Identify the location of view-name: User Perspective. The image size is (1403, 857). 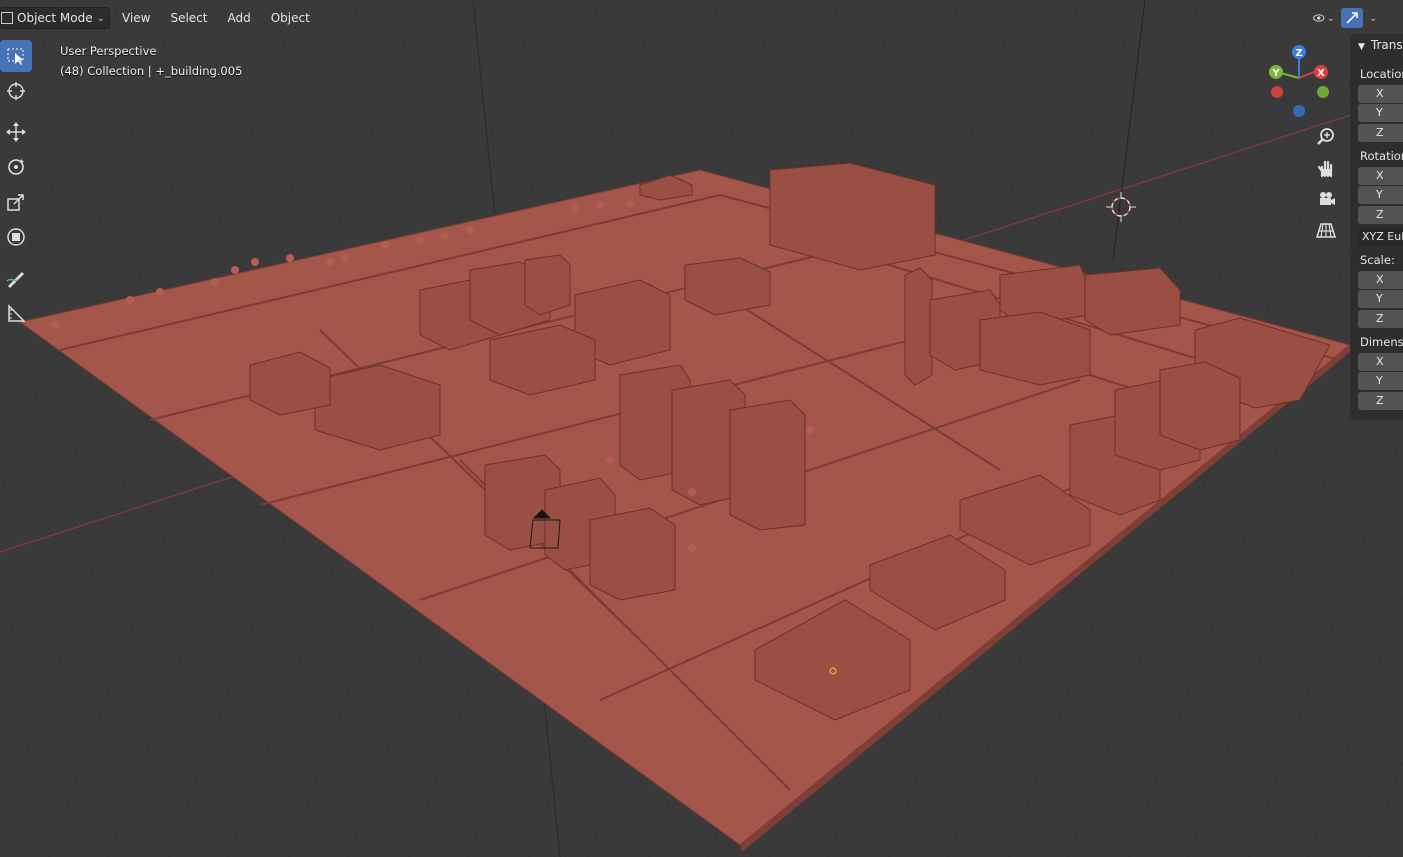
(108, 51).